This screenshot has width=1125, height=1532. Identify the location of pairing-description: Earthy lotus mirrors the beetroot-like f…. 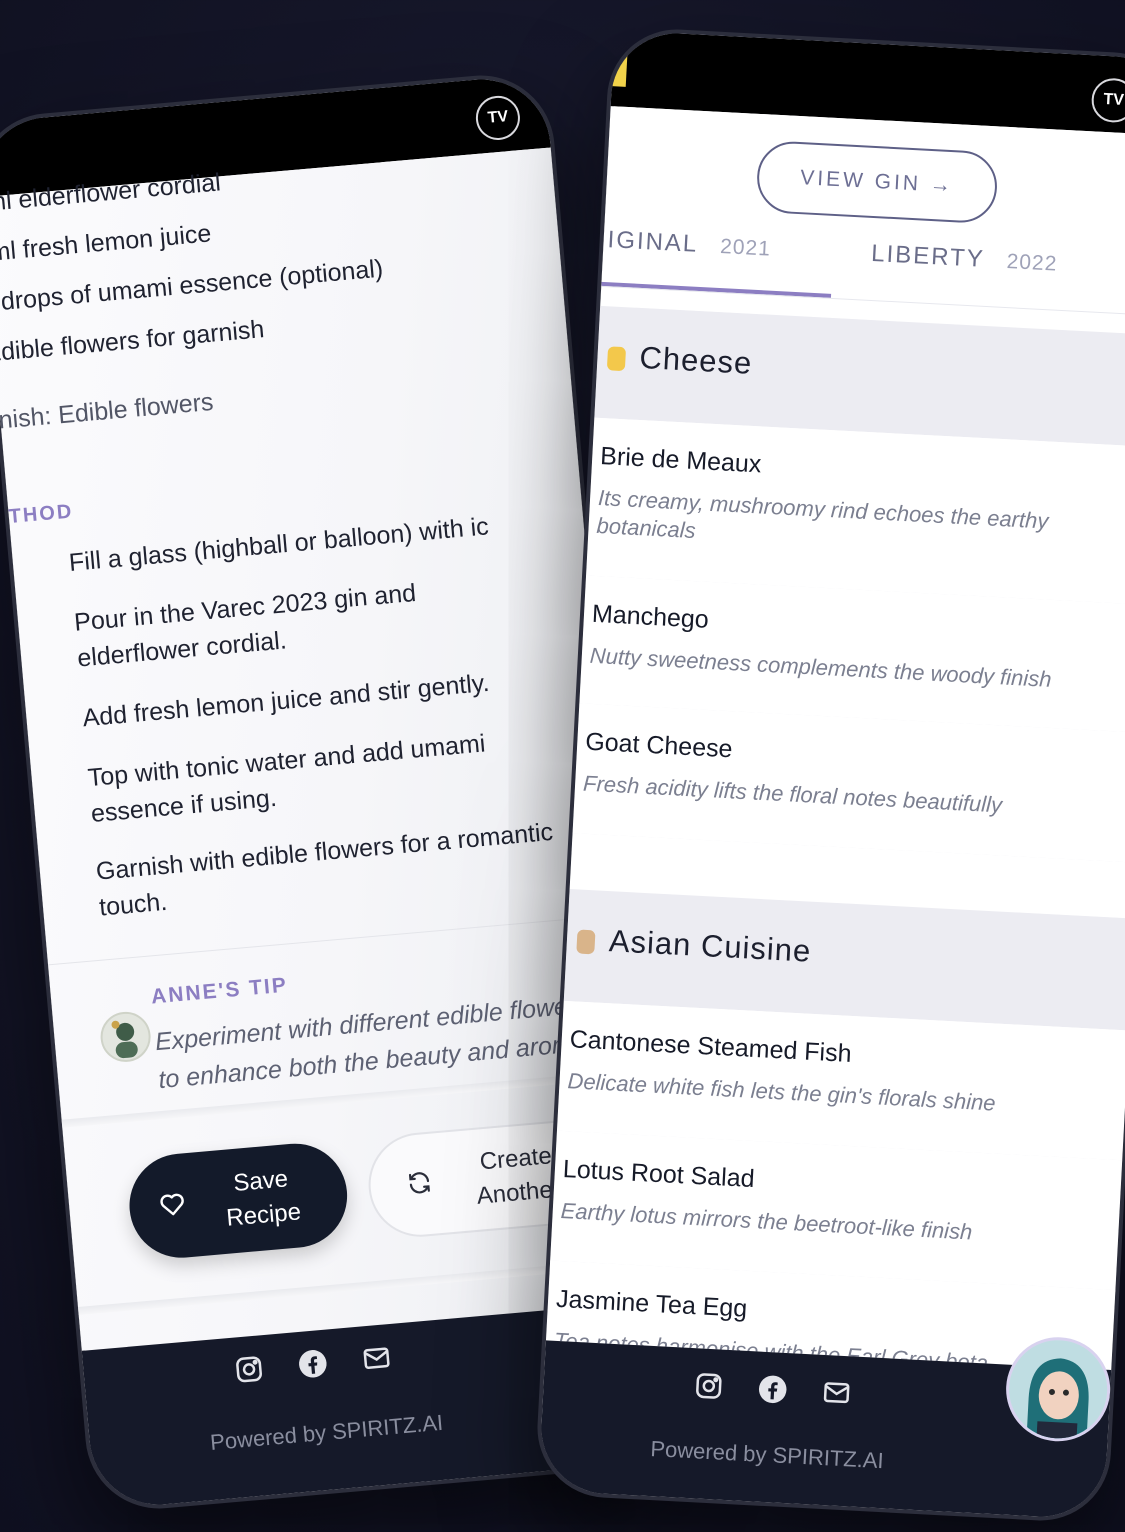
(766, 1221).